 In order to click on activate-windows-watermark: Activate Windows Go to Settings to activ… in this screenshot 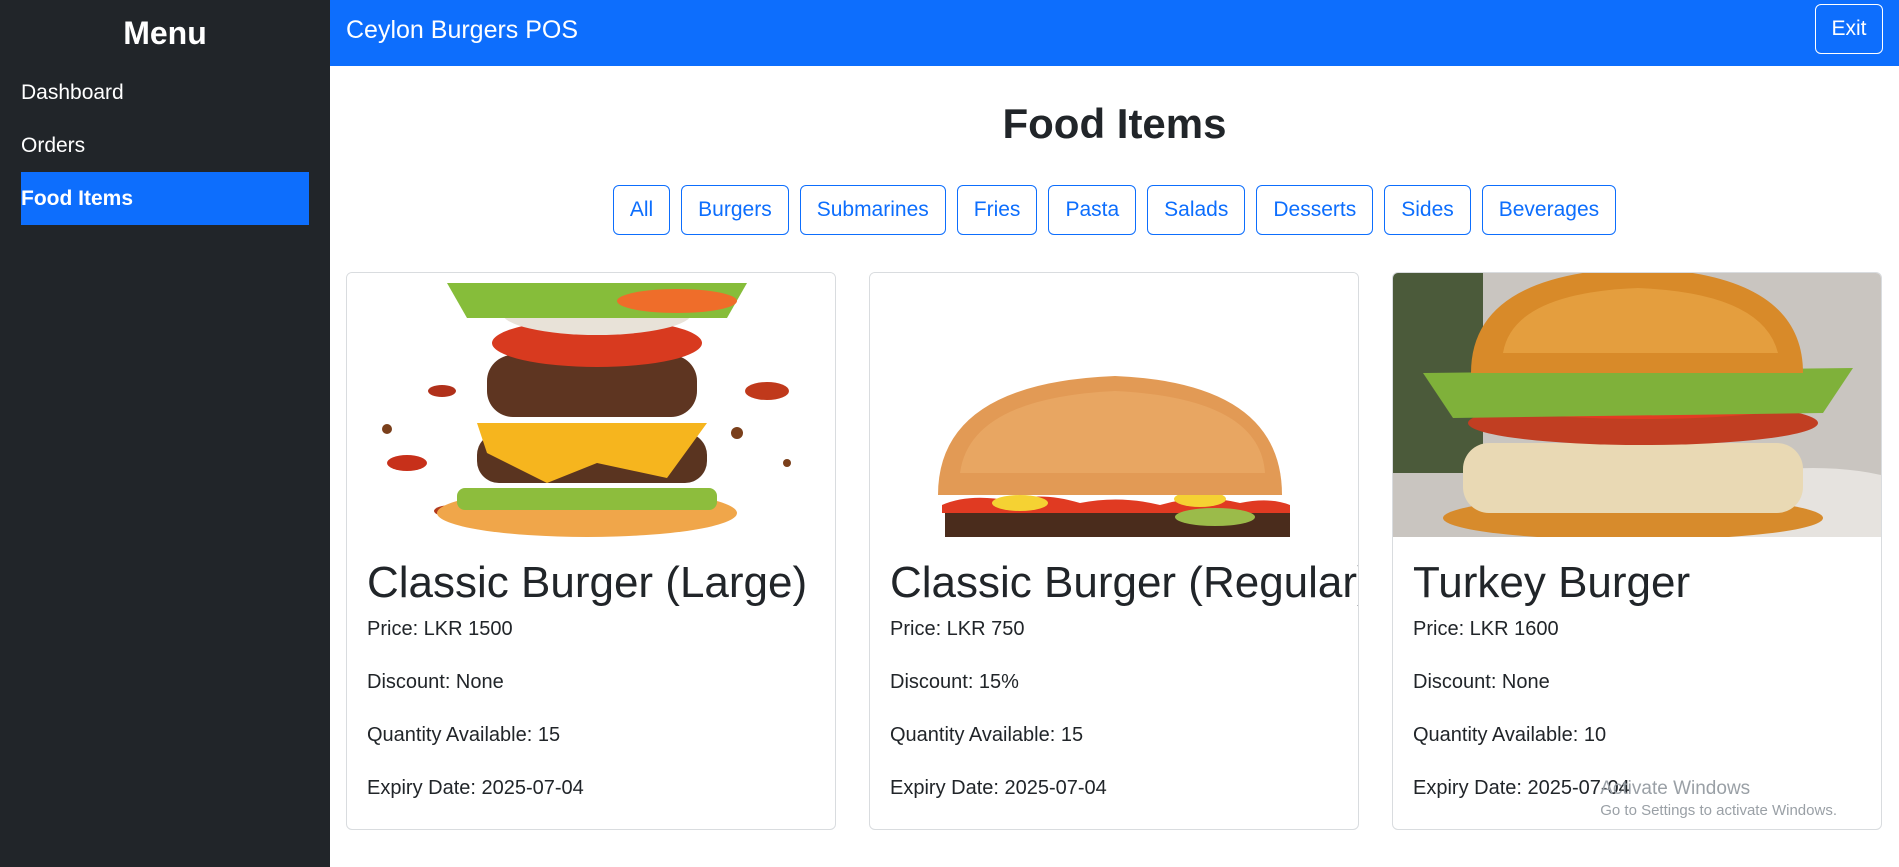, I will do `click(1718, 800)`.